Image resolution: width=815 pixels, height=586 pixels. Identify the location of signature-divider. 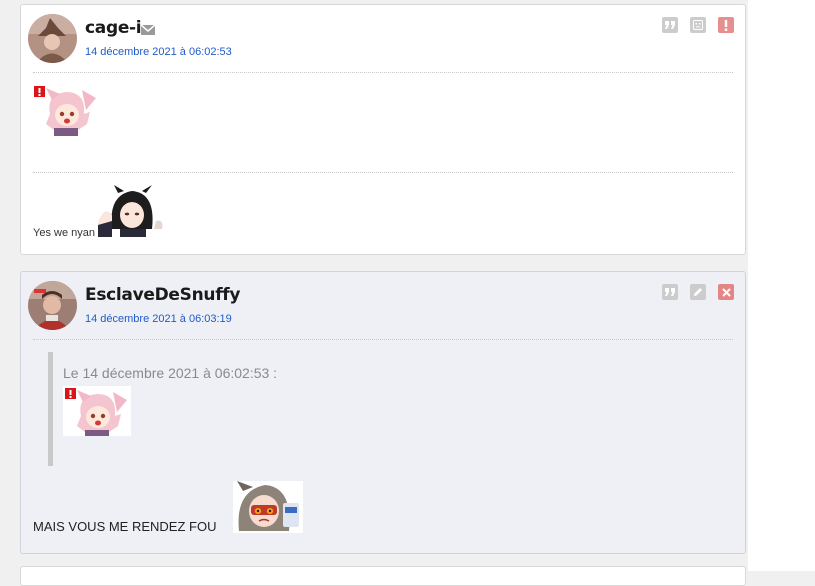
(383, 172).